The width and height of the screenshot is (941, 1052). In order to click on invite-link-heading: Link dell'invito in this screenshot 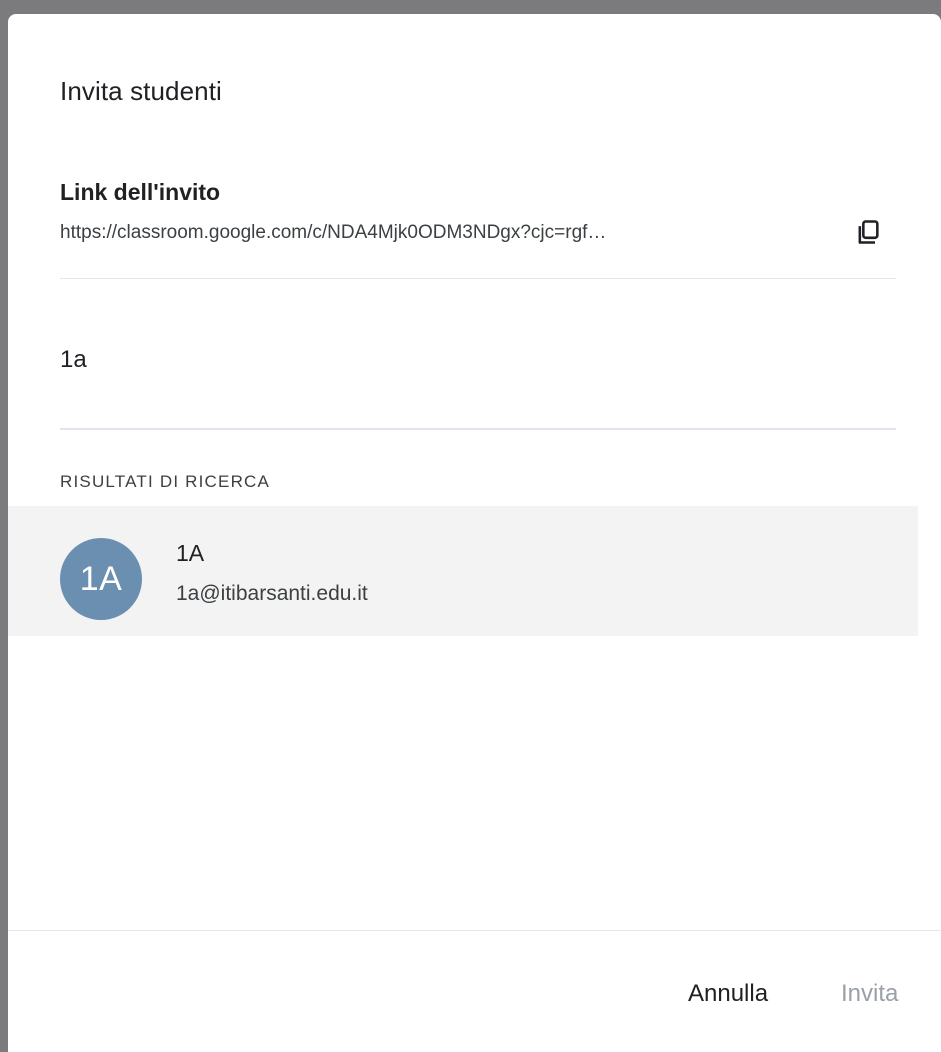, I will do `click(140, 192)`.